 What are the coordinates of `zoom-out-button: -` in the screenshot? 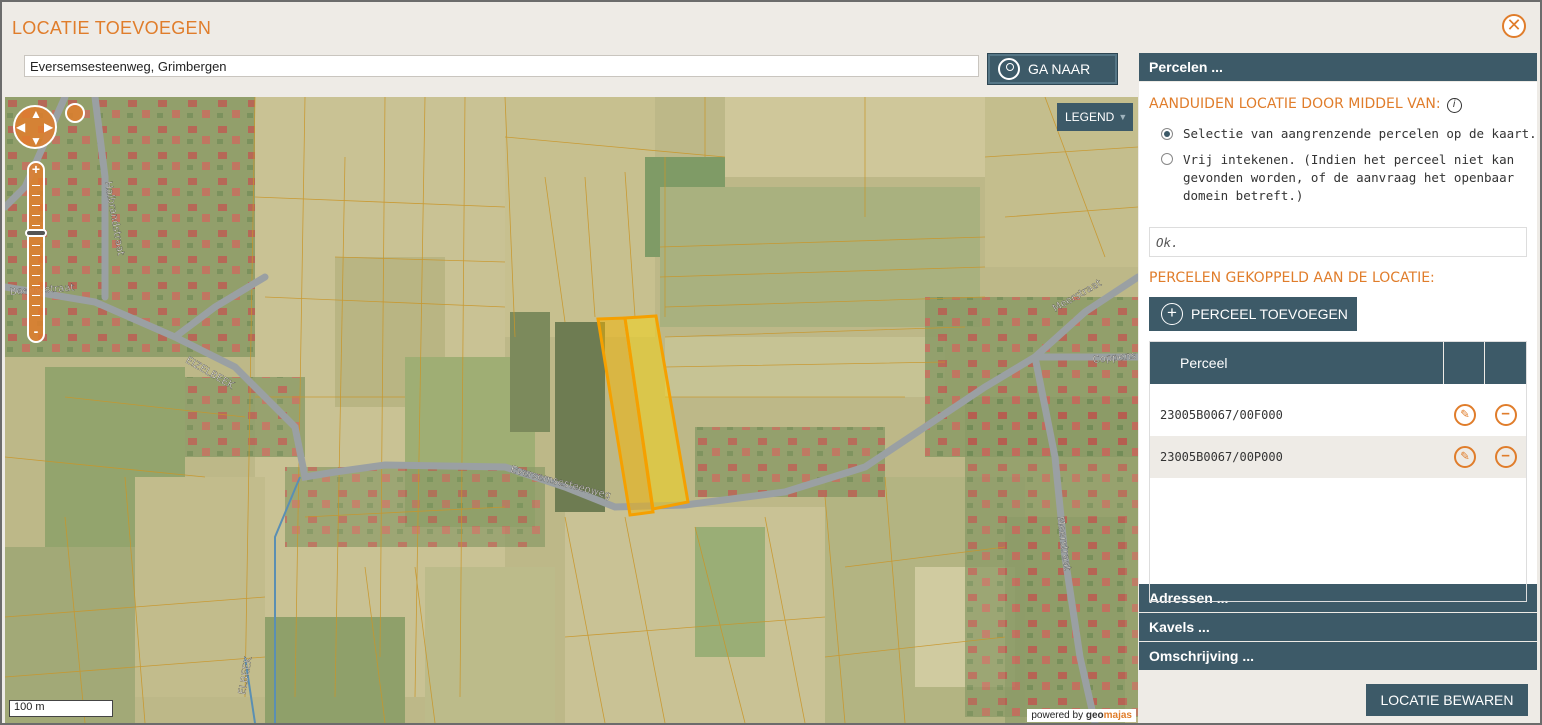 It's located at (36, 331).